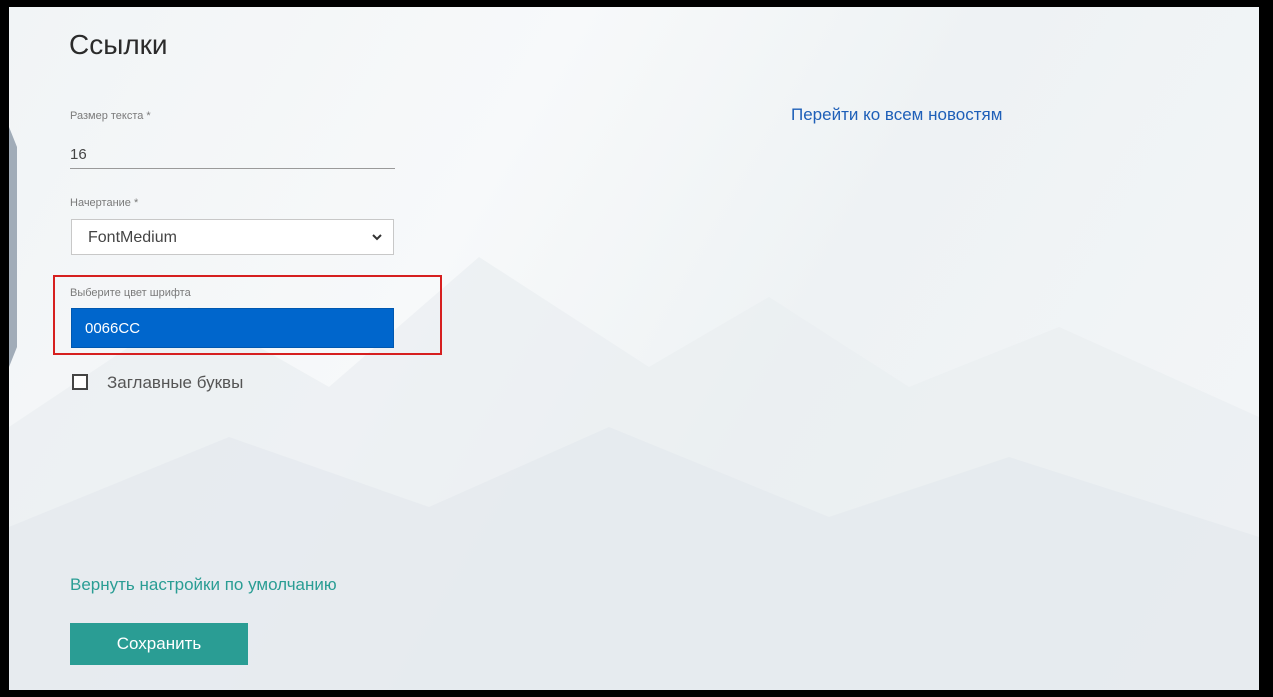 The height and width of the screenshot is (697, 1273). What do you see at coordinates (132, 237) in the screenshot?
I see `font-style-selected-value: FontMedium` at bounding box center [132, 237].